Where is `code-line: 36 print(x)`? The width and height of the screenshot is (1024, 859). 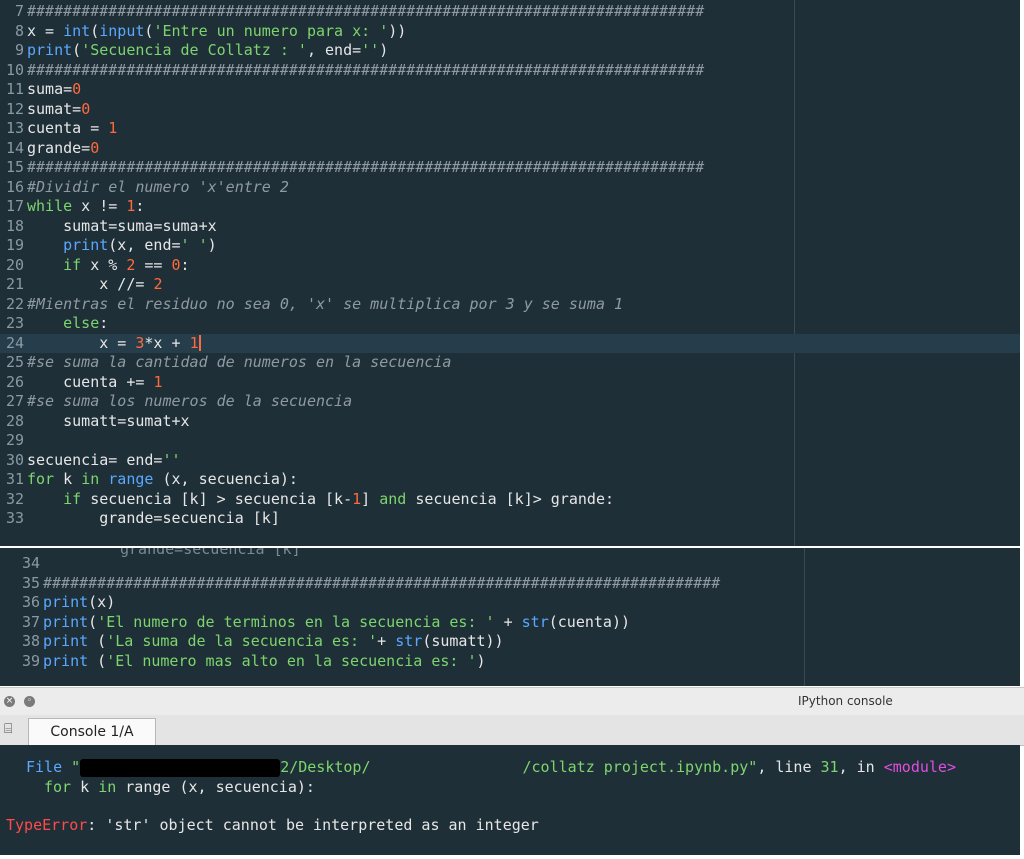
code-line: 36 print(x) is located at coordinates (510, 603).